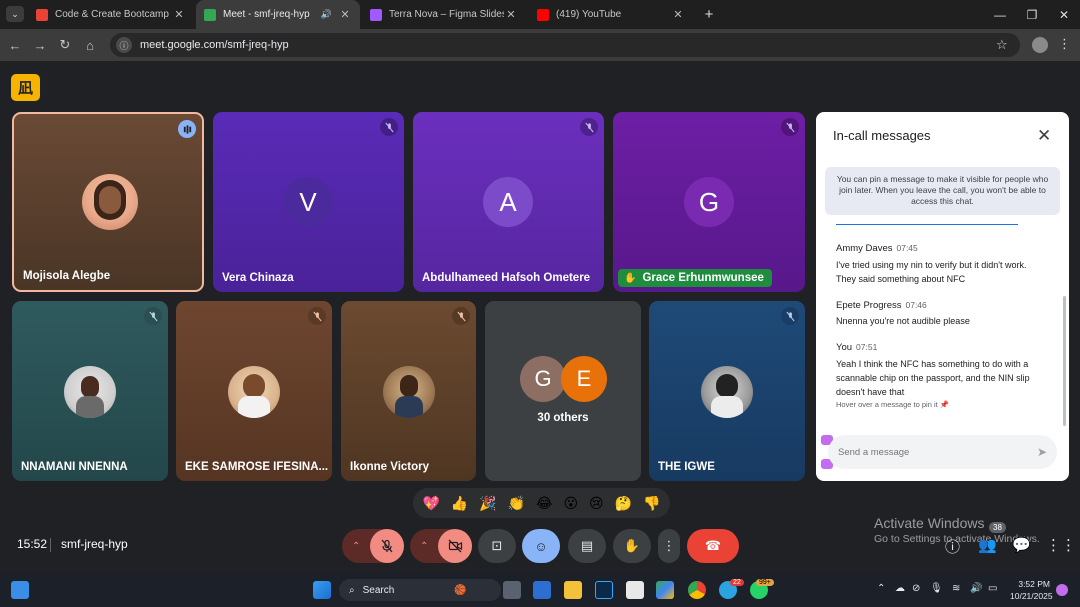 Image resolution: width=1080 pixels, height=607 pixels. I want to click on message-input, so click(928, 452).